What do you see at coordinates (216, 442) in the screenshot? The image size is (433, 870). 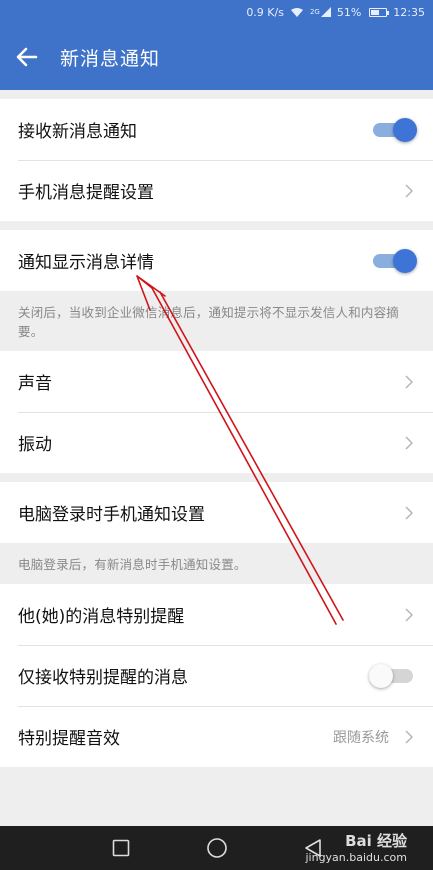 I see `vibrate-row: 振动` at bounding box center [216, 442].